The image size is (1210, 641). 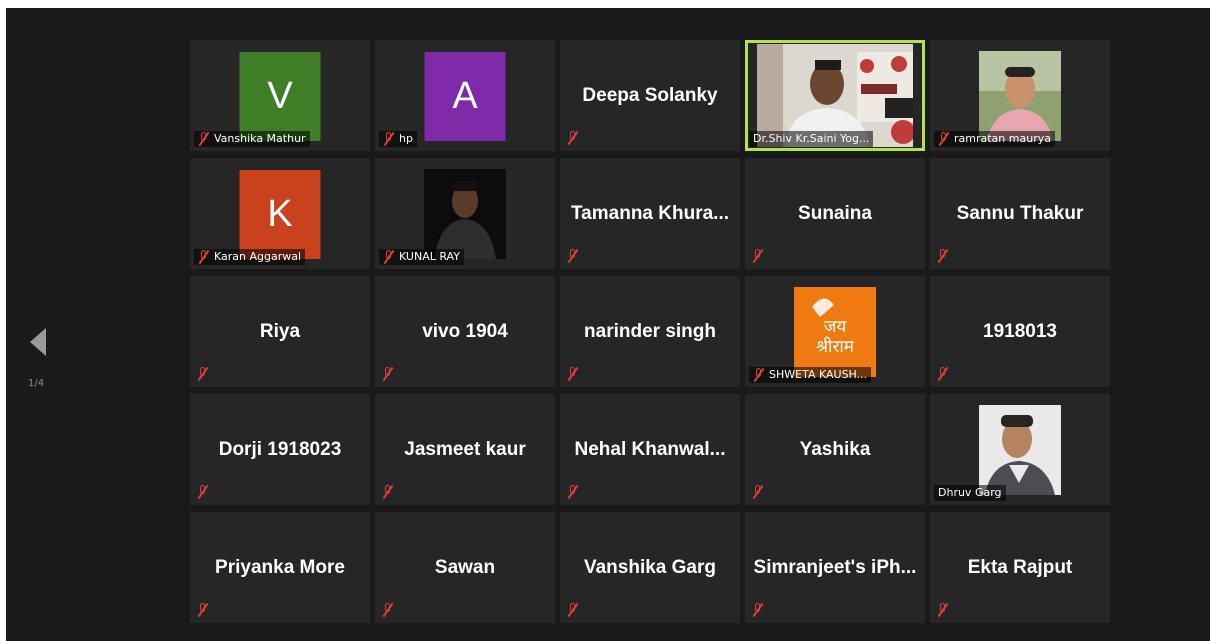 I want to click on participant-tile: Dhruv Garg, so click(x=1020, y=449).